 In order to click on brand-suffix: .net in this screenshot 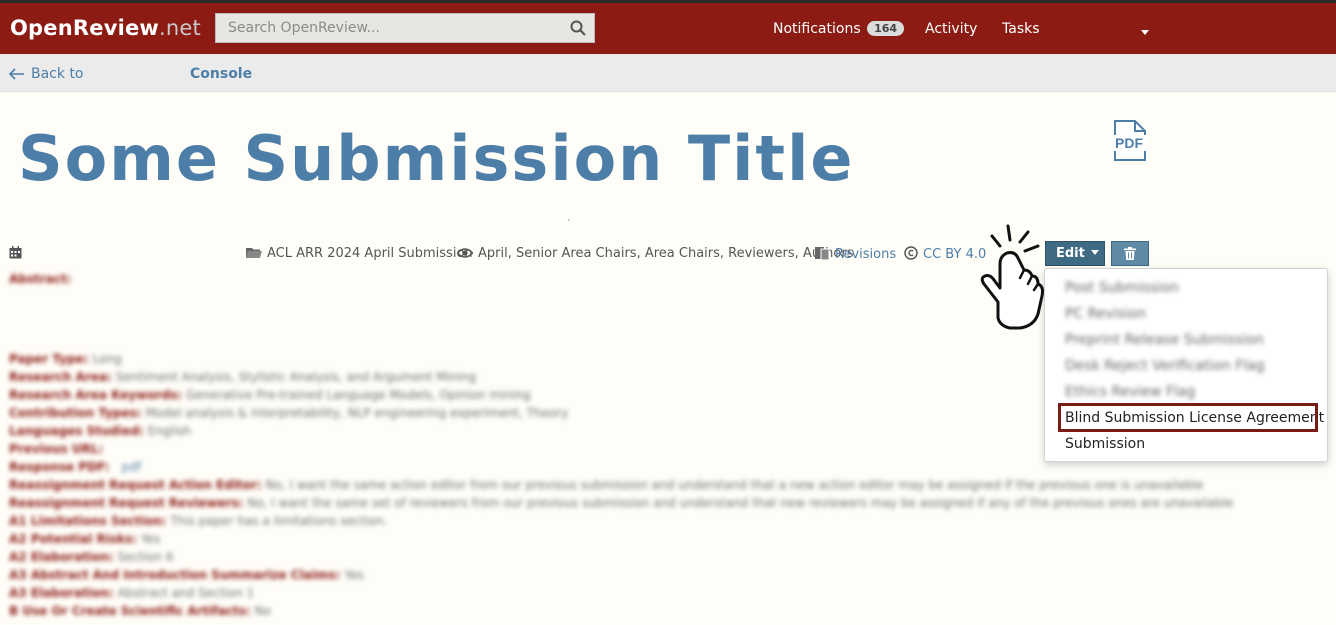, I will do `click(180, 28)`.